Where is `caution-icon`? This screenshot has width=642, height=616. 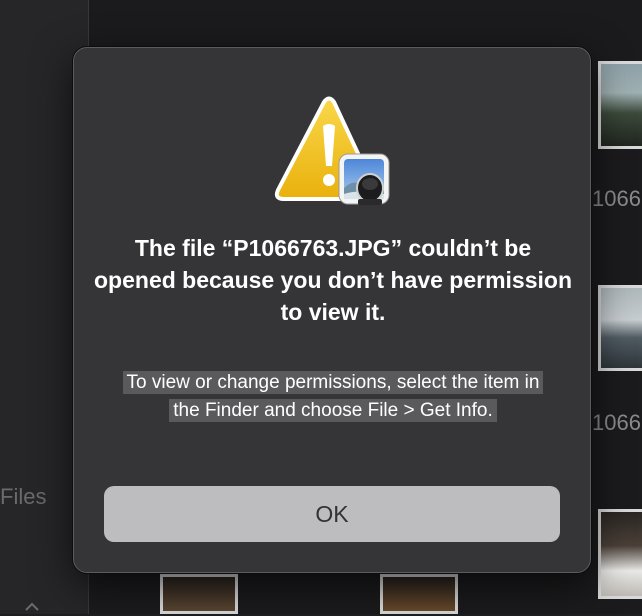 caution-icon is located at coordinates (332, 150).